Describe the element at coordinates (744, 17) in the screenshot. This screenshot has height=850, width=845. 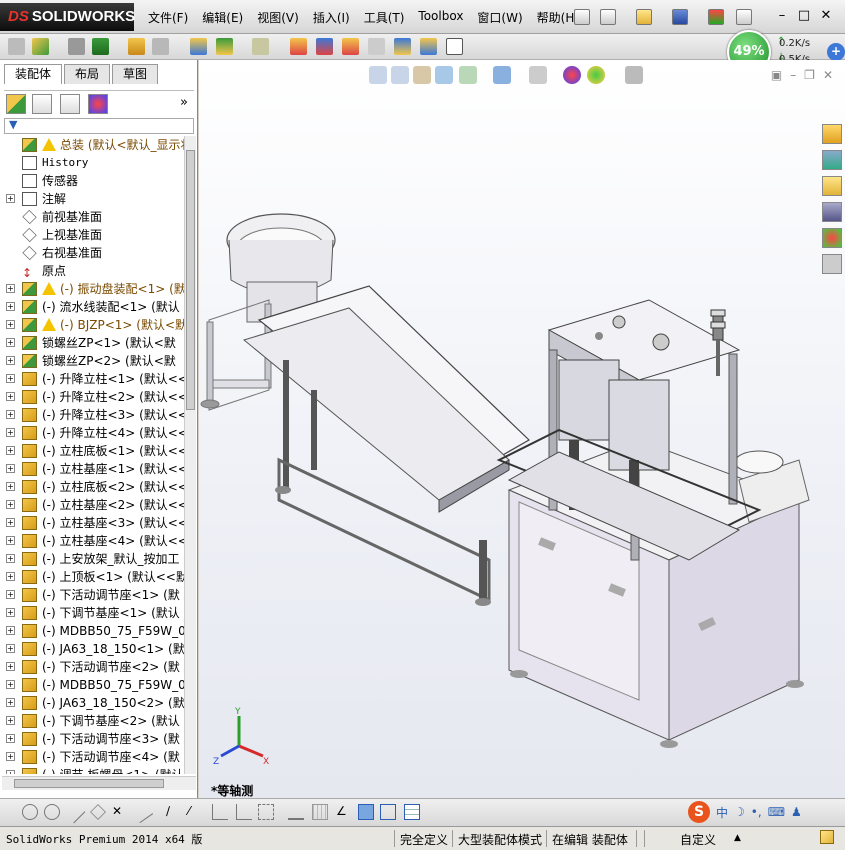
I see `help-icon` at that location.